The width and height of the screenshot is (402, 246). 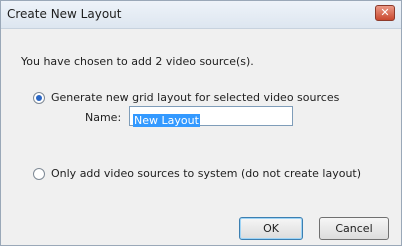 I want to click on title-bar: Create New Layout ✕, so click(x=201, y=15).